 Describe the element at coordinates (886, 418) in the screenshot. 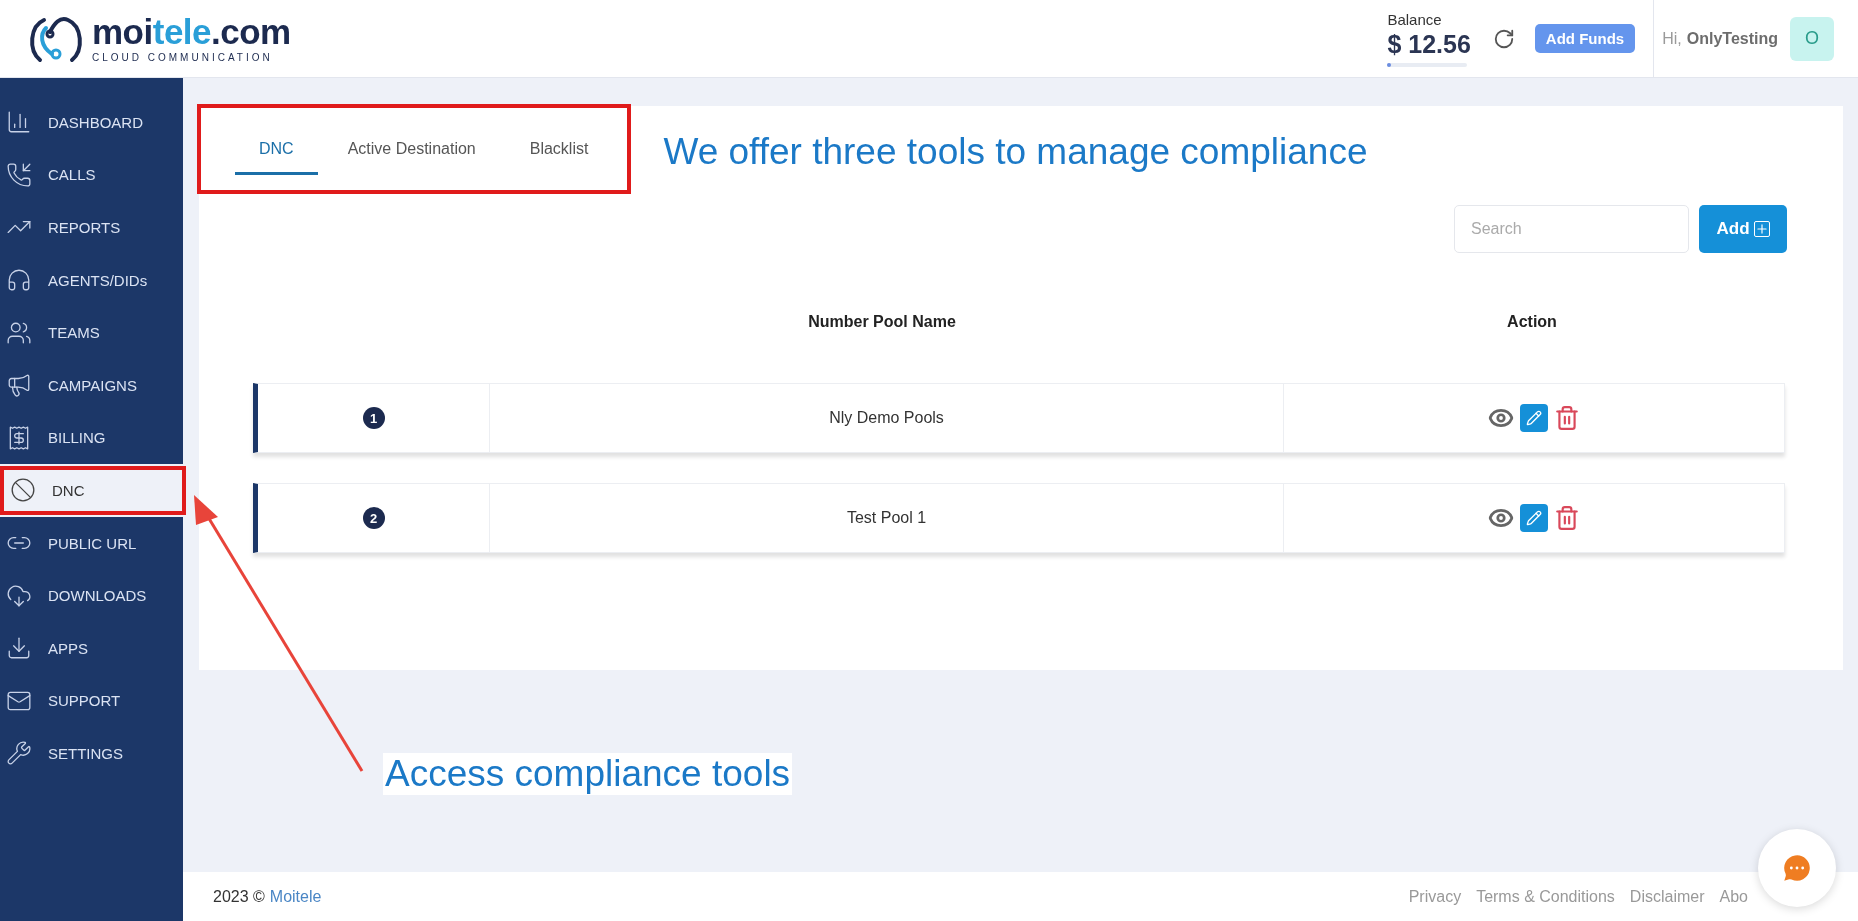

I see `pool-name: Nly Demo Pools` at that location.